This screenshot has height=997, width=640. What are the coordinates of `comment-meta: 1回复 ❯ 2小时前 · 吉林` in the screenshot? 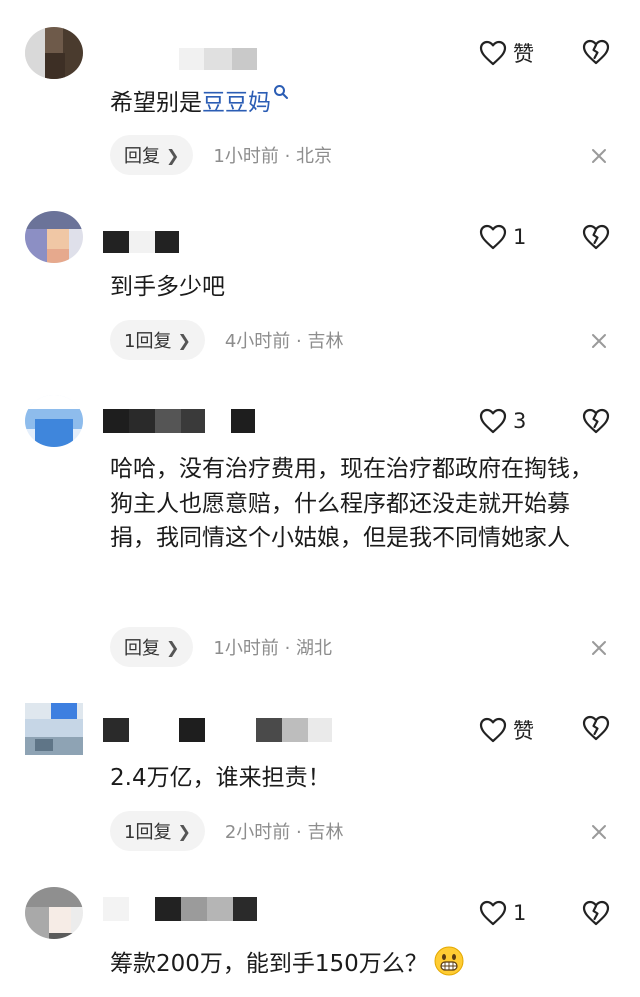 It's located at (226, 831).